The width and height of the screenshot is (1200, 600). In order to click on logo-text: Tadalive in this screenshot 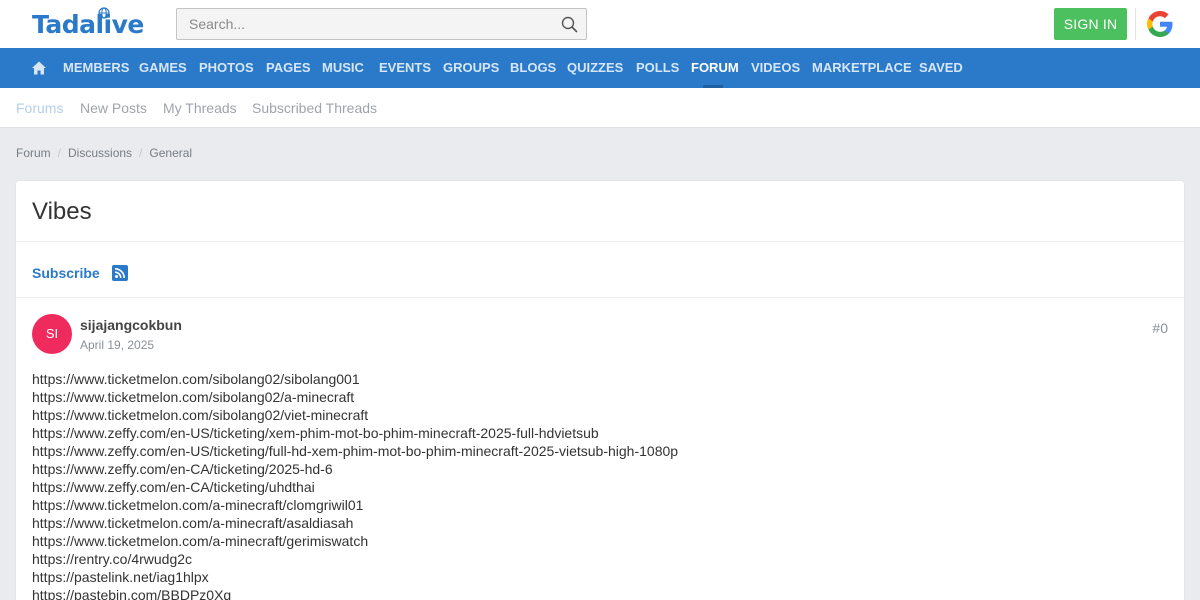, I will do `click(88, 24)`.